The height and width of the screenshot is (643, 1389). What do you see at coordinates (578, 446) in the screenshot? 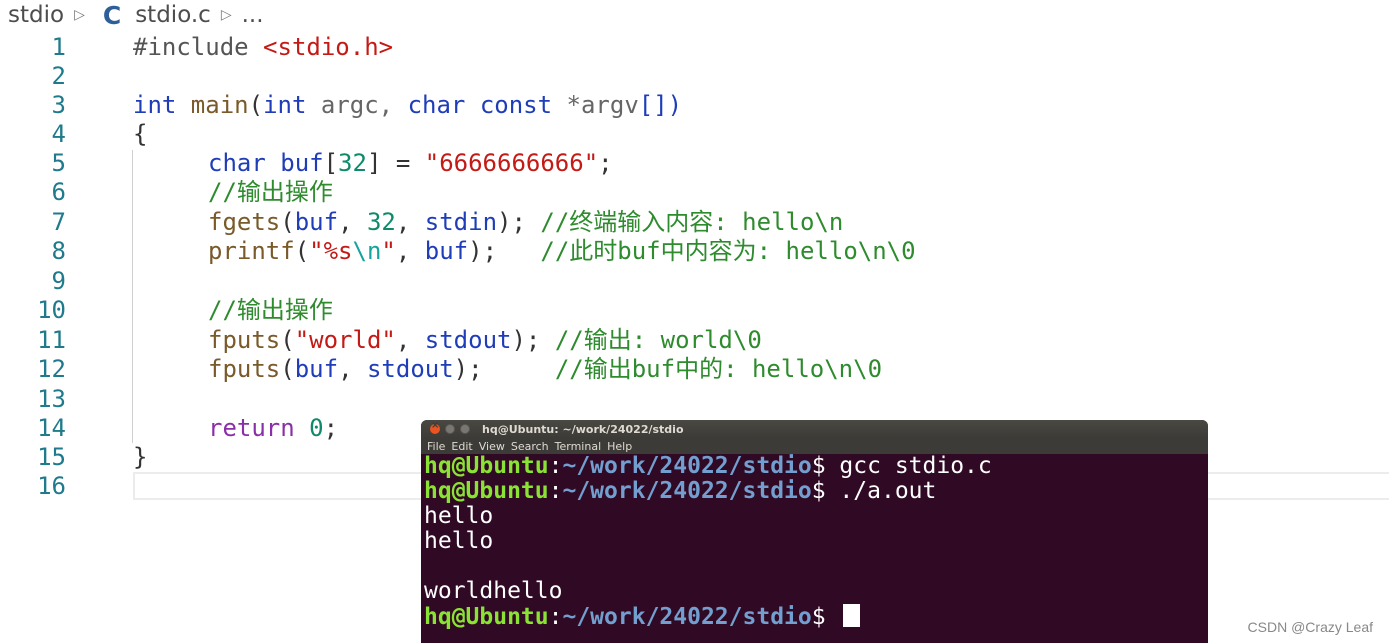
I see `menu-terminal: Terminal` at bounding box center [578, 446].